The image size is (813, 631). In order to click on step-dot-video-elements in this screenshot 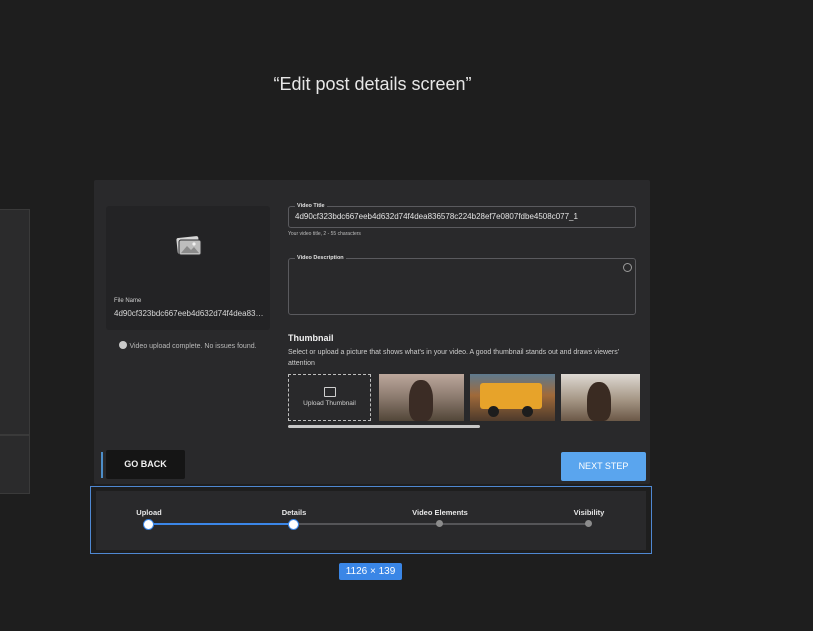, I will do `click(439, 523)`.